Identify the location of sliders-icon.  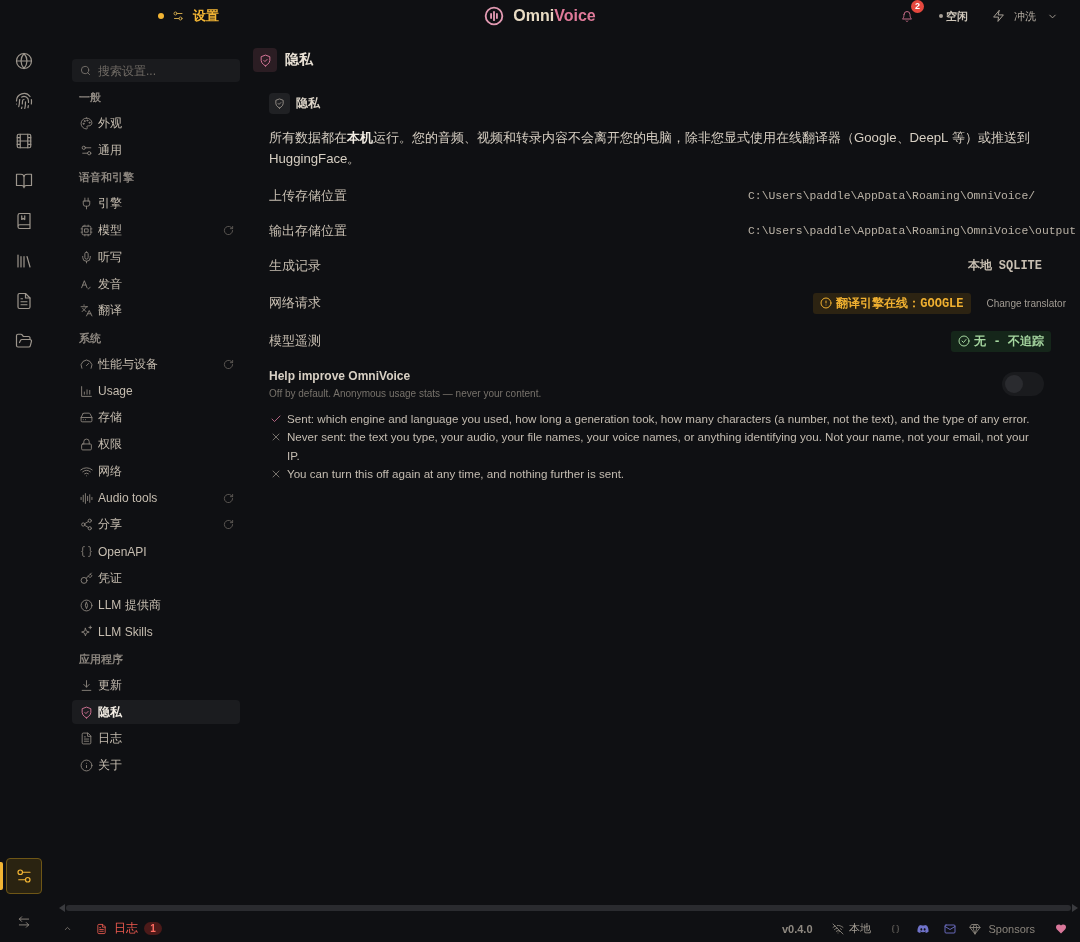
(86, 150).